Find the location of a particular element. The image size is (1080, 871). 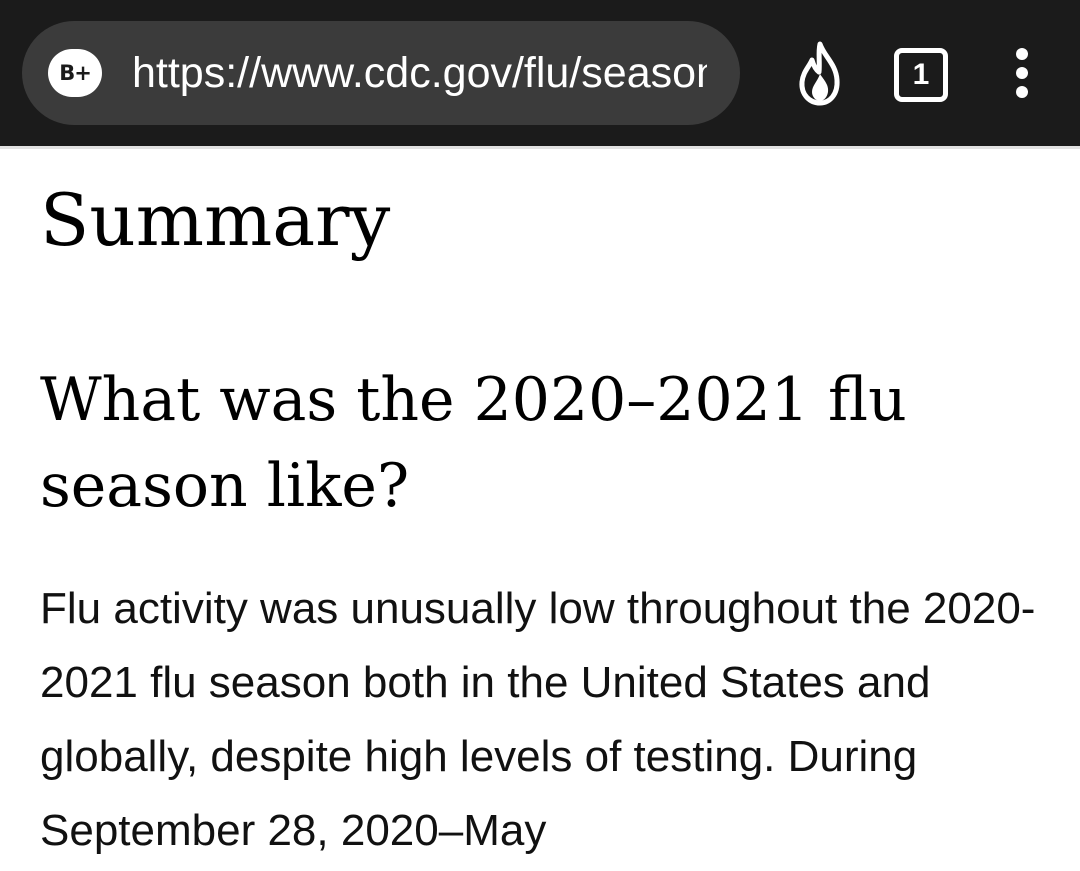

tab-switcher-icon: 1 is located at coordinates (921, 75).